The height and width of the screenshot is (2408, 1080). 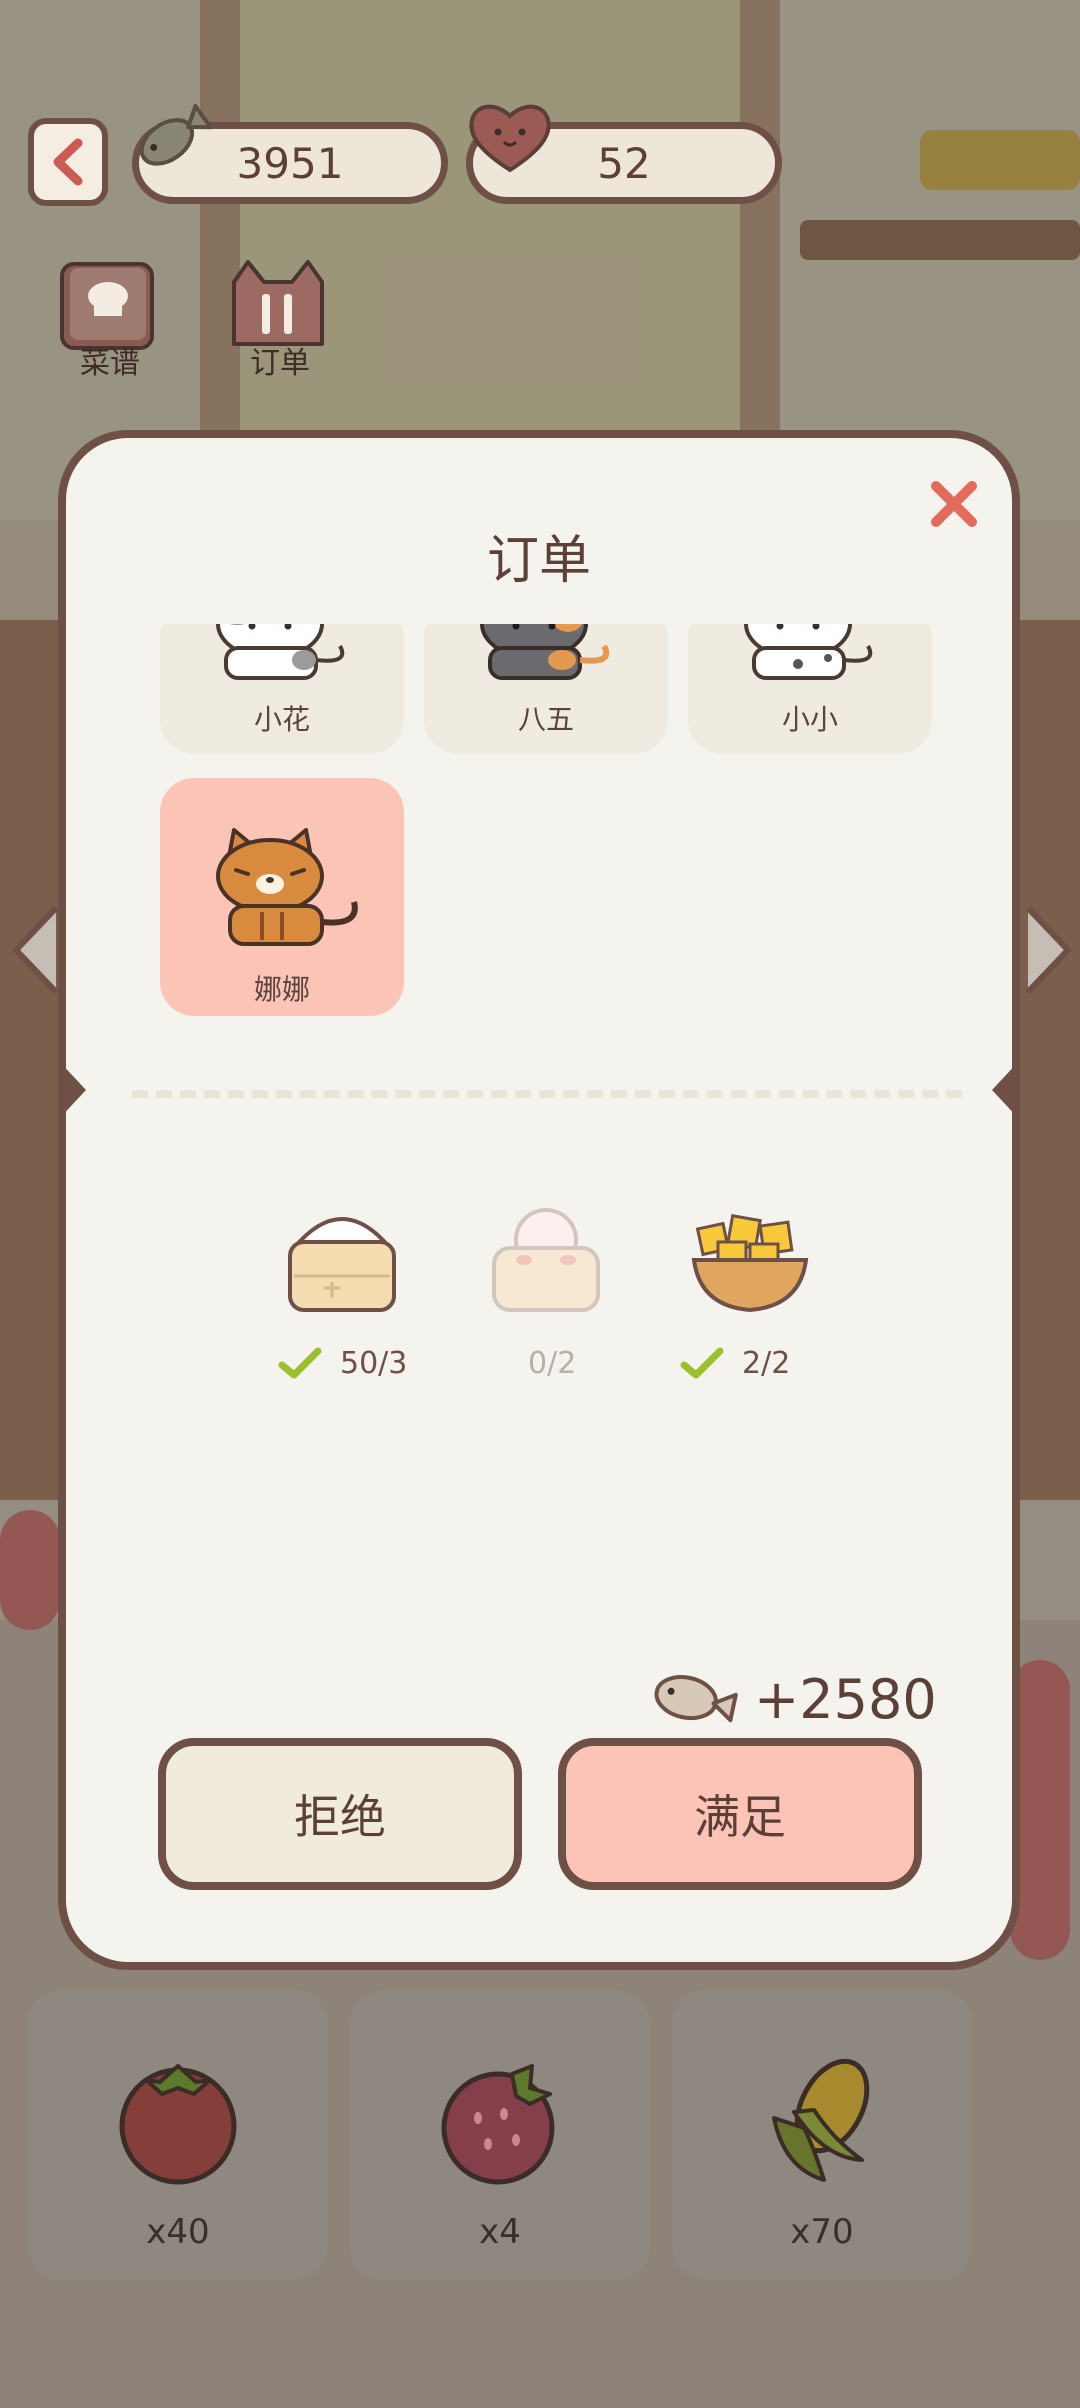 I want to click on corn-icon, so click(x=821, y=2120).